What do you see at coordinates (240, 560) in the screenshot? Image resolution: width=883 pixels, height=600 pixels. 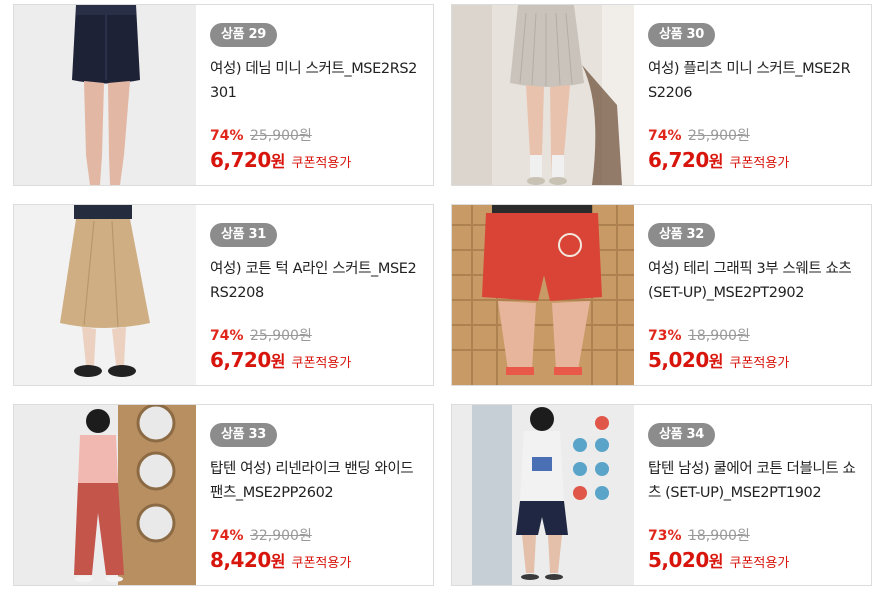 I see `sale-price: 8,420` at bounding box center [240, 560].